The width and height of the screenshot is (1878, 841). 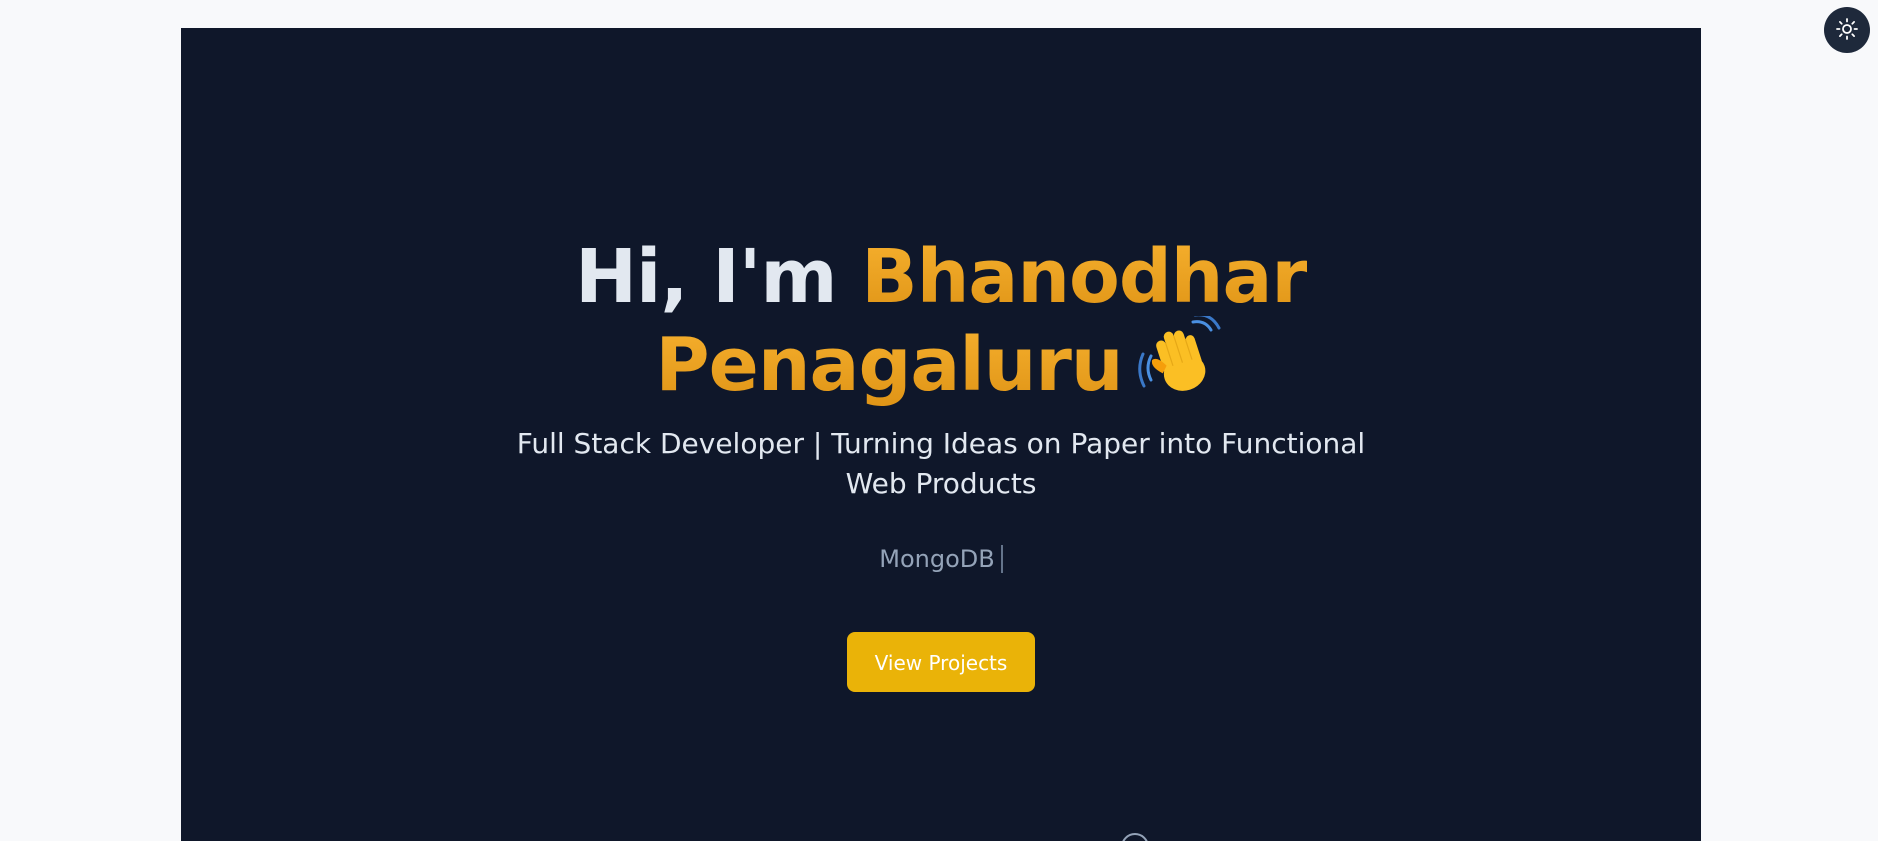 I want to click on waving-hand-icon, so click(x=1182, y=354).